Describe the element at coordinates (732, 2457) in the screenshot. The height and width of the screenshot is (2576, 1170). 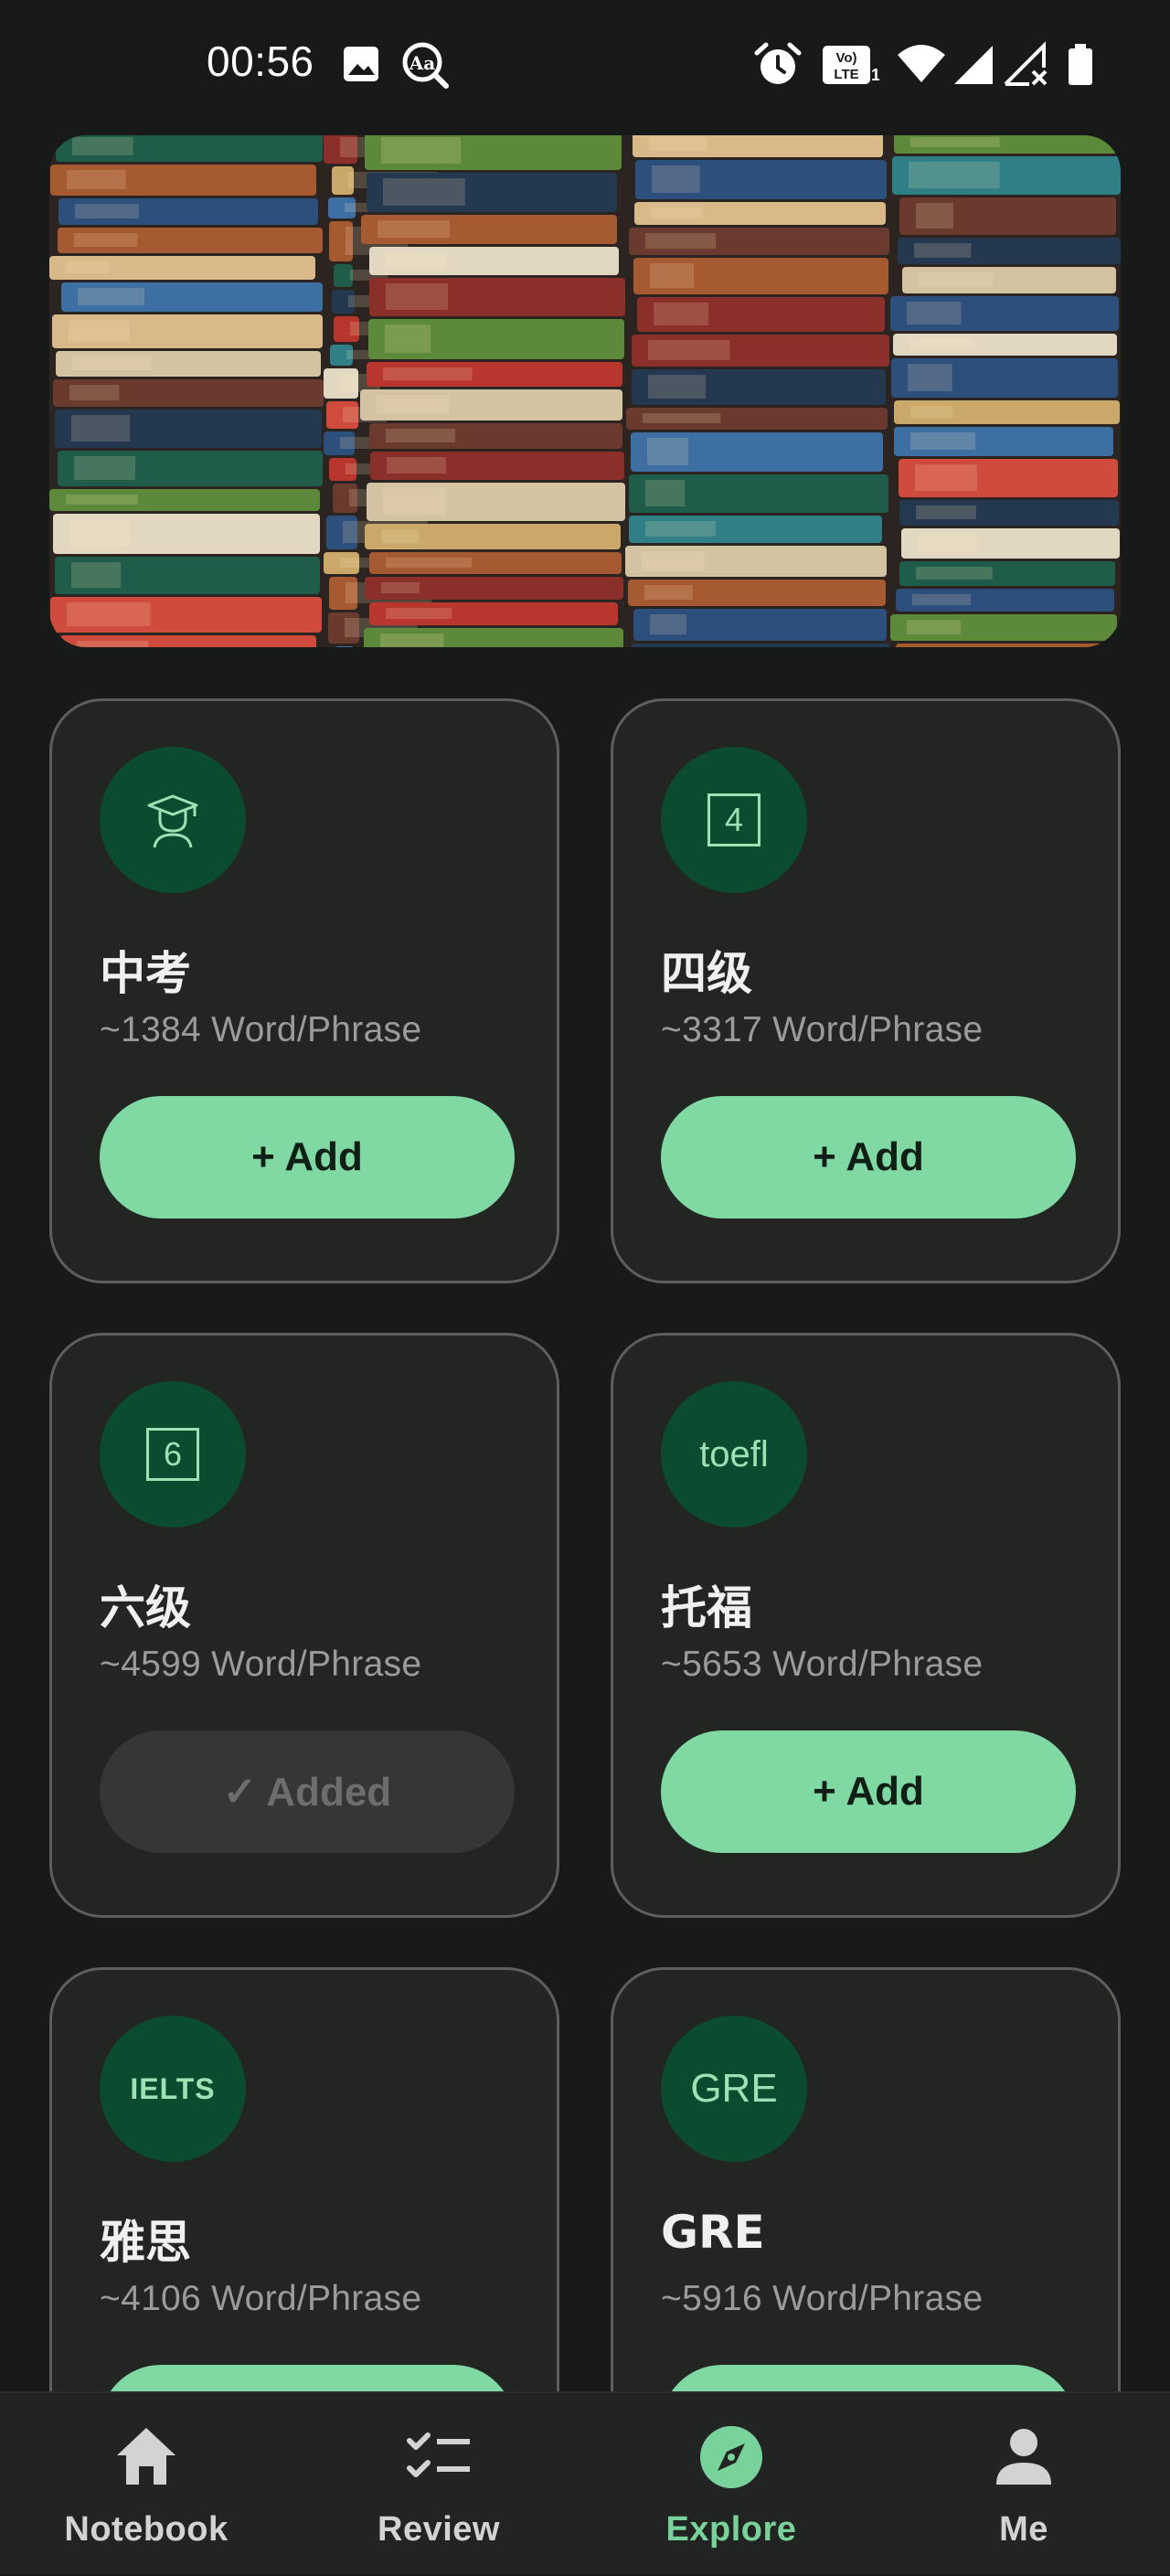
I see `compass-icon` at that location.